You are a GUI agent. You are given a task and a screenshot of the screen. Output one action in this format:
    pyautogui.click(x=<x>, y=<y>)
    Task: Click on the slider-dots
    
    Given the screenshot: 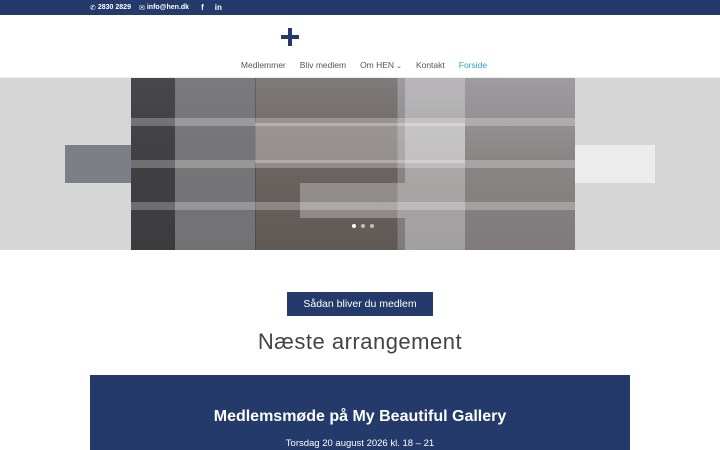 What is the action you would take?
    pyautogui.click(x=363, y=226)
    